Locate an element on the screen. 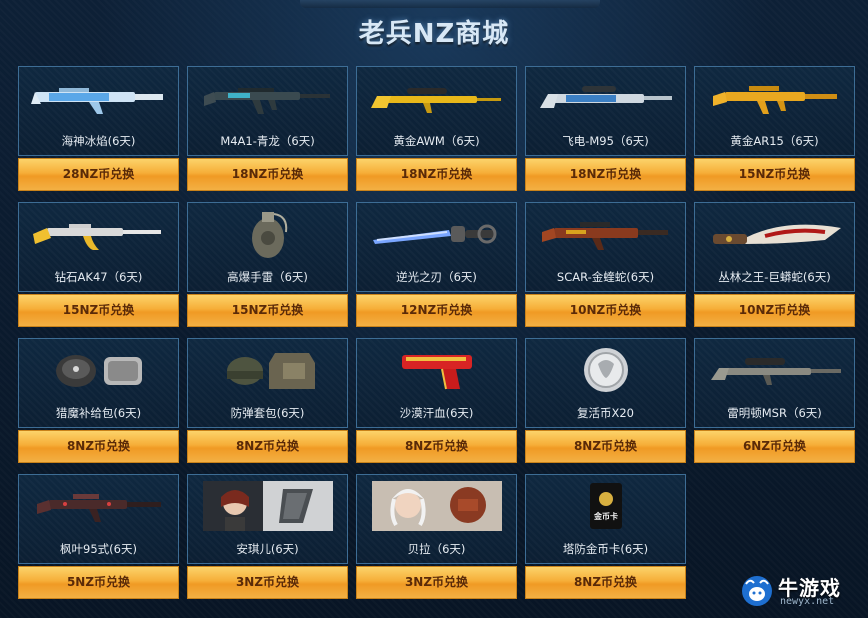 The image size is (868, 618). rifle-gold-icon is located at coordinates (775, 98).